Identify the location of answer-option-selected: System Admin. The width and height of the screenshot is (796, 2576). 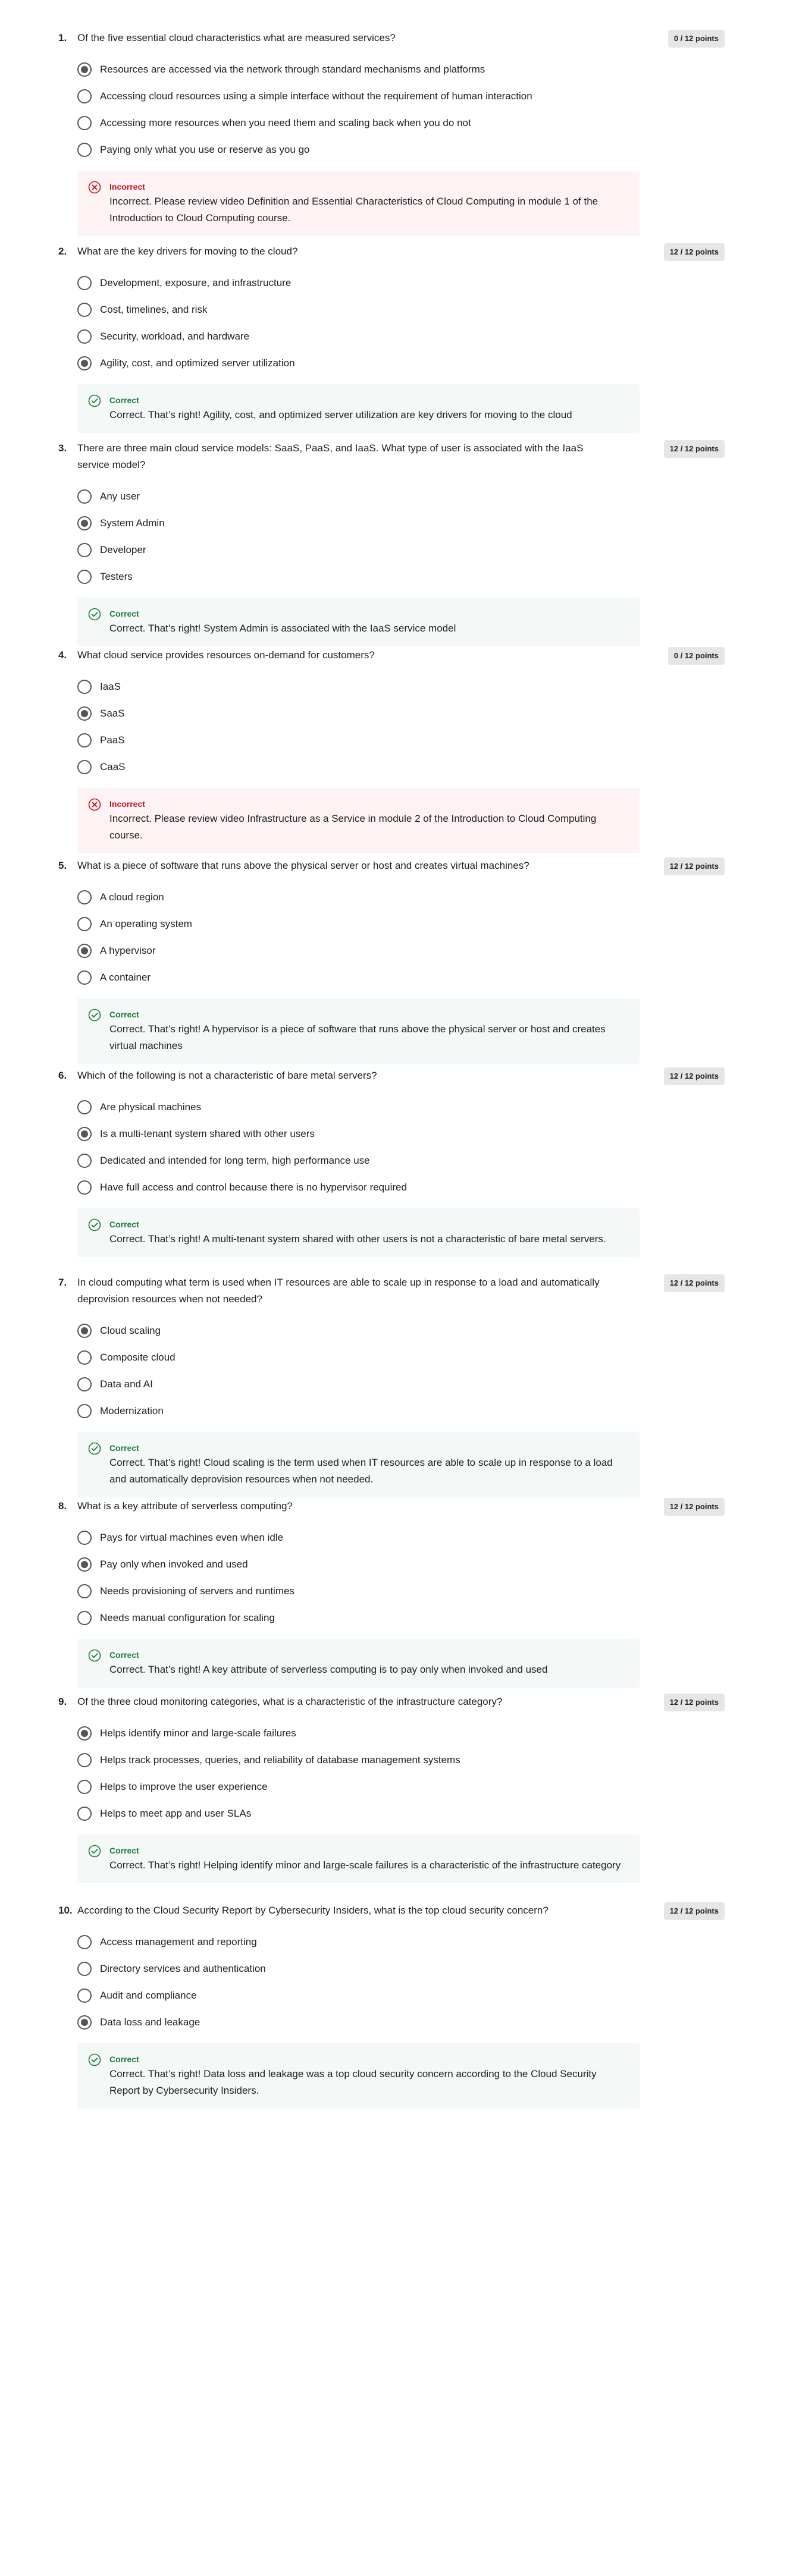
(401, 523).